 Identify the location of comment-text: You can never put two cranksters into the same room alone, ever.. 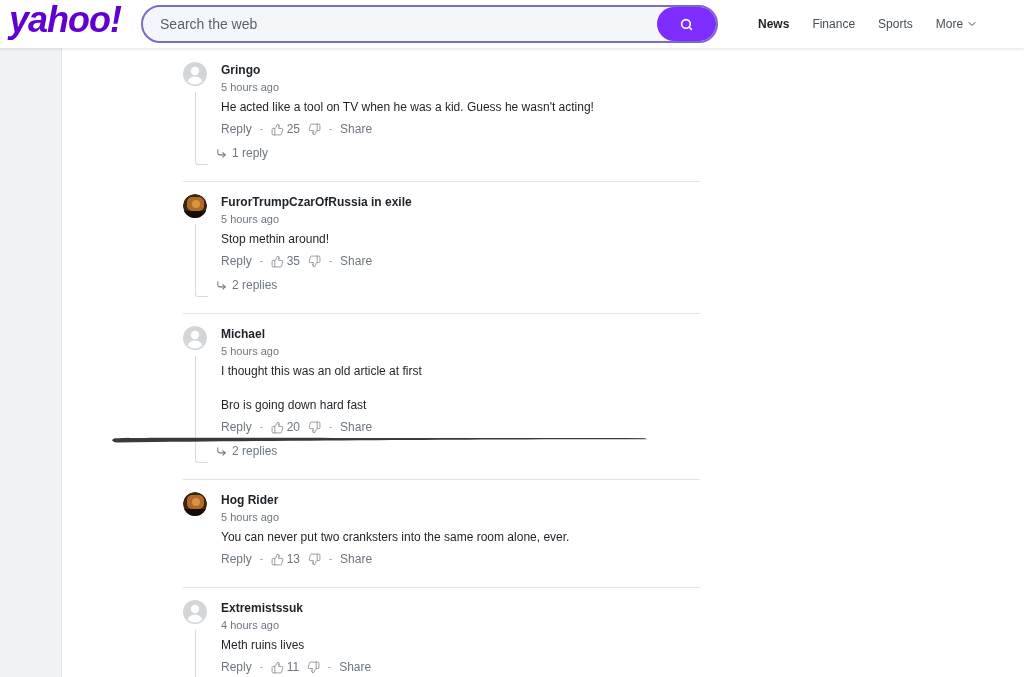
(395, 537).